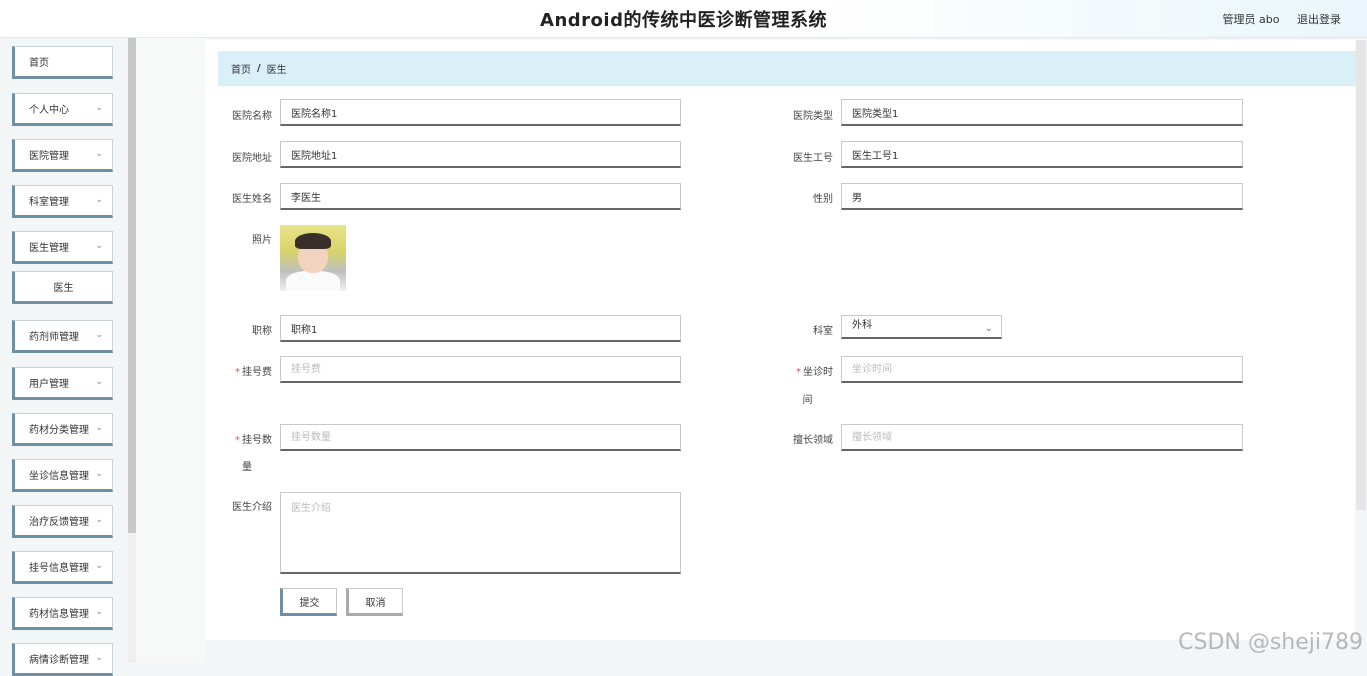 This screenshot has width=1367, height=676. I want to click on title-label: 职称, so click(247, 329).